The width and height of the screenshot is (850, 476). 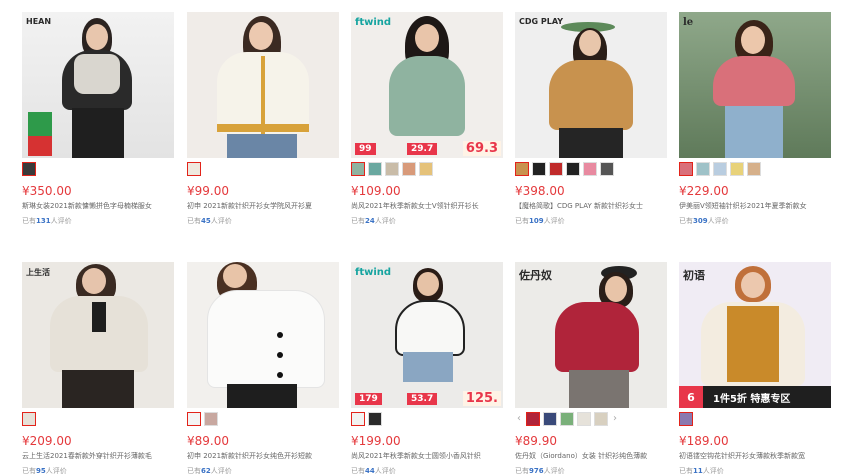 I want to click on product-title: 初语镂空钩花针织开衫女薄款秋季新款宽, so click(x=755, y=456).